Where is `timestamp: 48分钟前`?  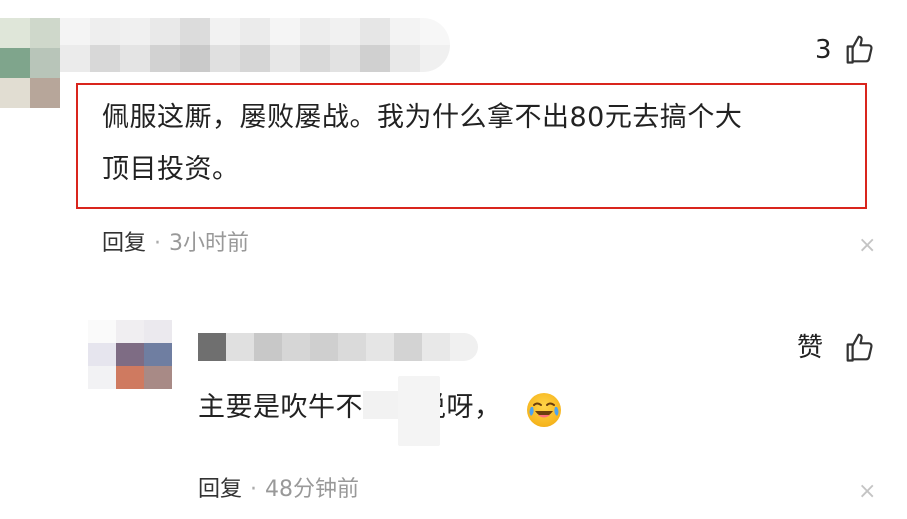 timestamp: 48分钟前 is located at coordinates (312, 489).